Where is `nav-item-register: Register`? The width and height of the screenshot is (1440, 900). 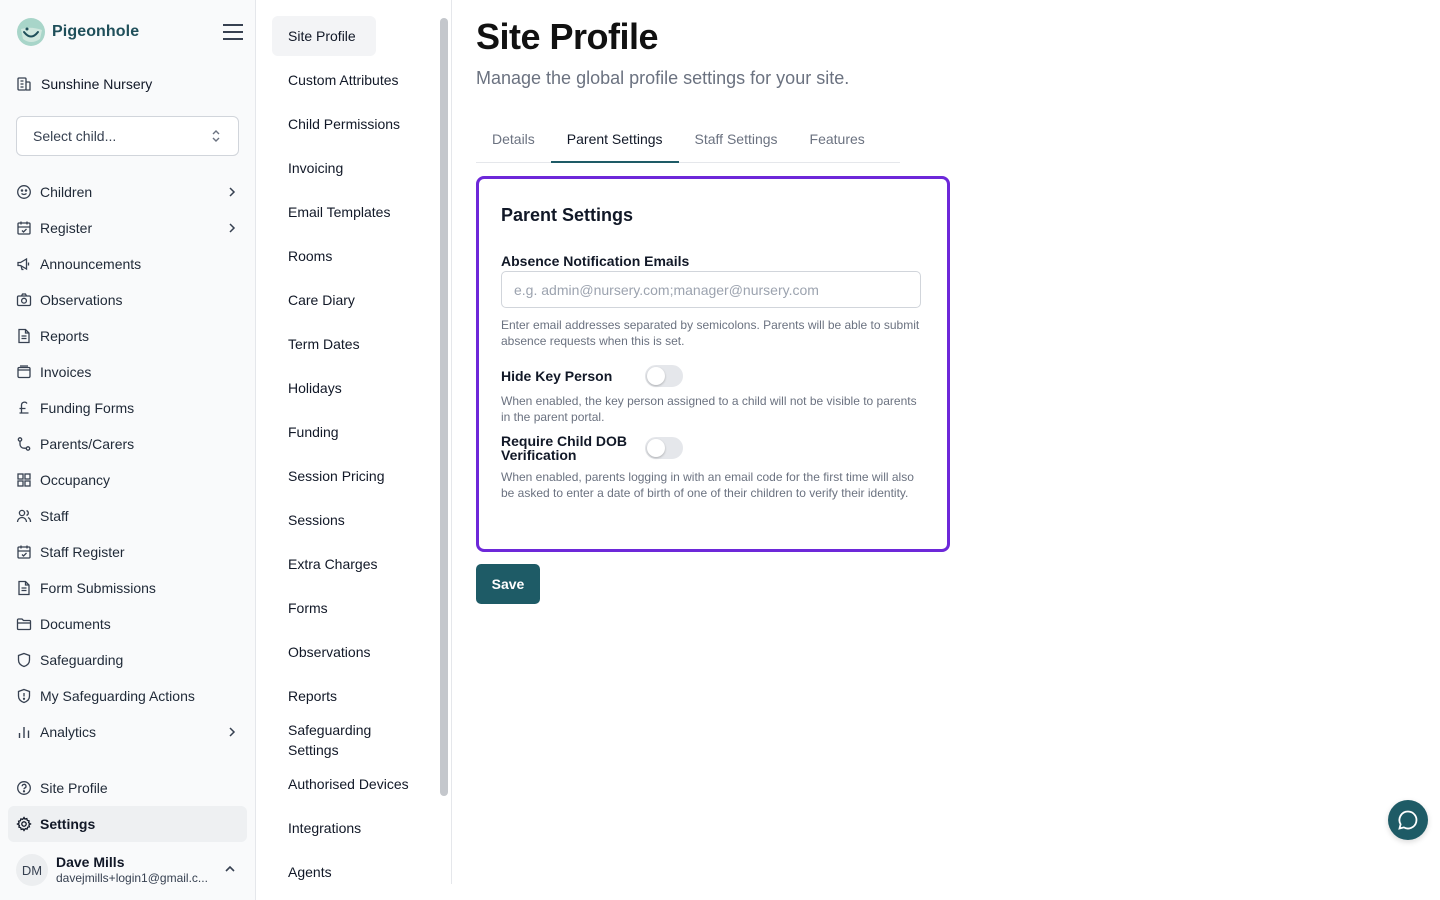
nav-item-register: Register is located at coordinates (127, 228).